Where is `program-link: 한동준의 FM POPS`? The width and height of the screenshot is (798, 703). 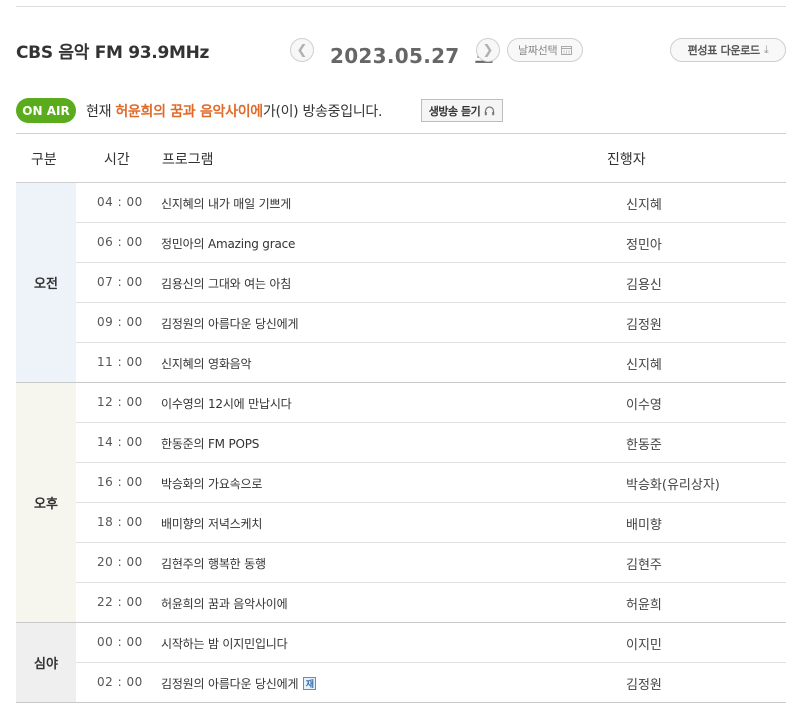 program-link: 한동준의 FM POPS is located at coordinates (210, 443).